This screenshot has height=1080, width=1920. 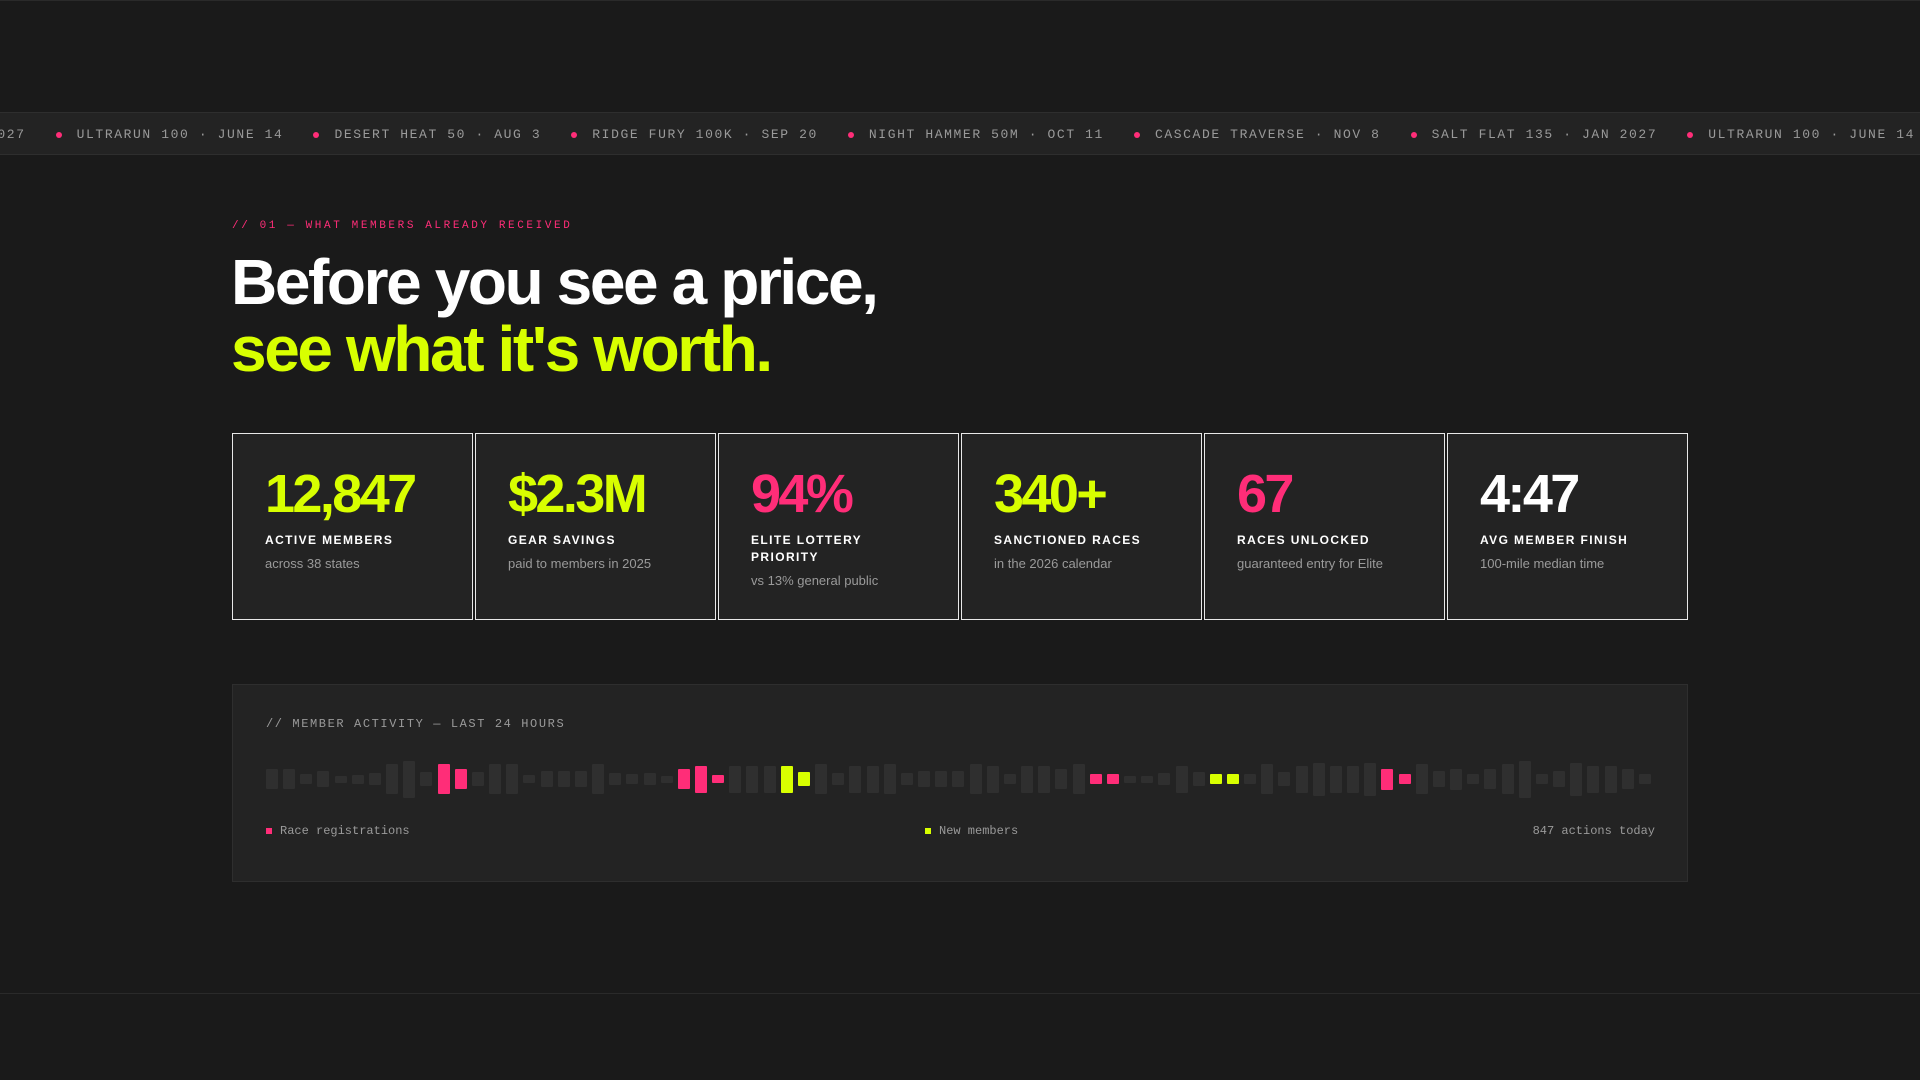 I want to click on ticker-label: DESERT HEAT 50 · AUG 3, so click(x=438, y=134).